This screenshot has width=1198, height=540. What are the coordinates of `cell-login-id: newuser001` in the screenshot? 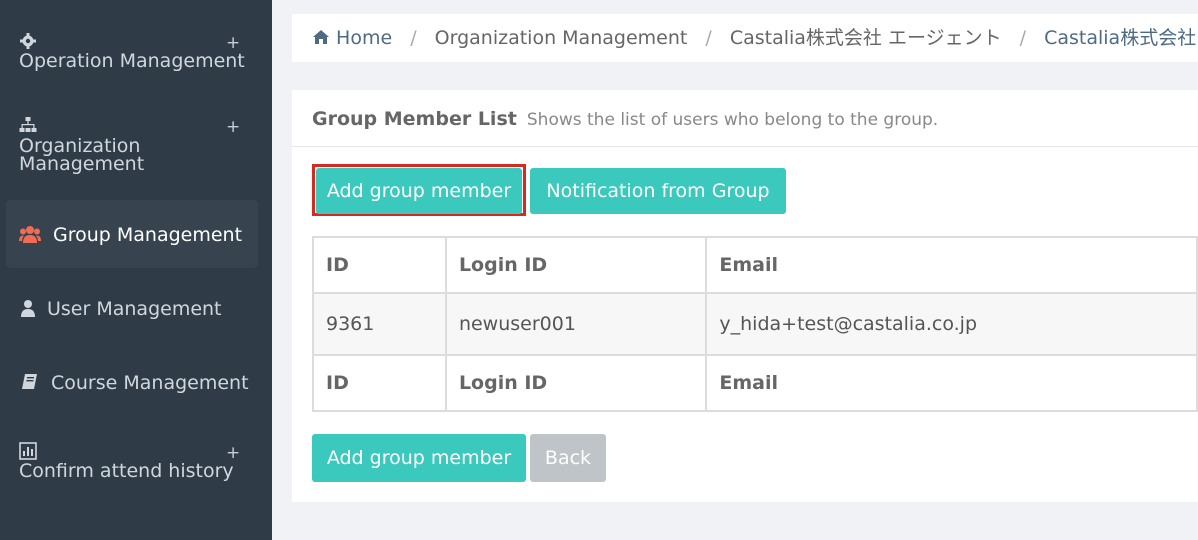 It's located at (576, 324).